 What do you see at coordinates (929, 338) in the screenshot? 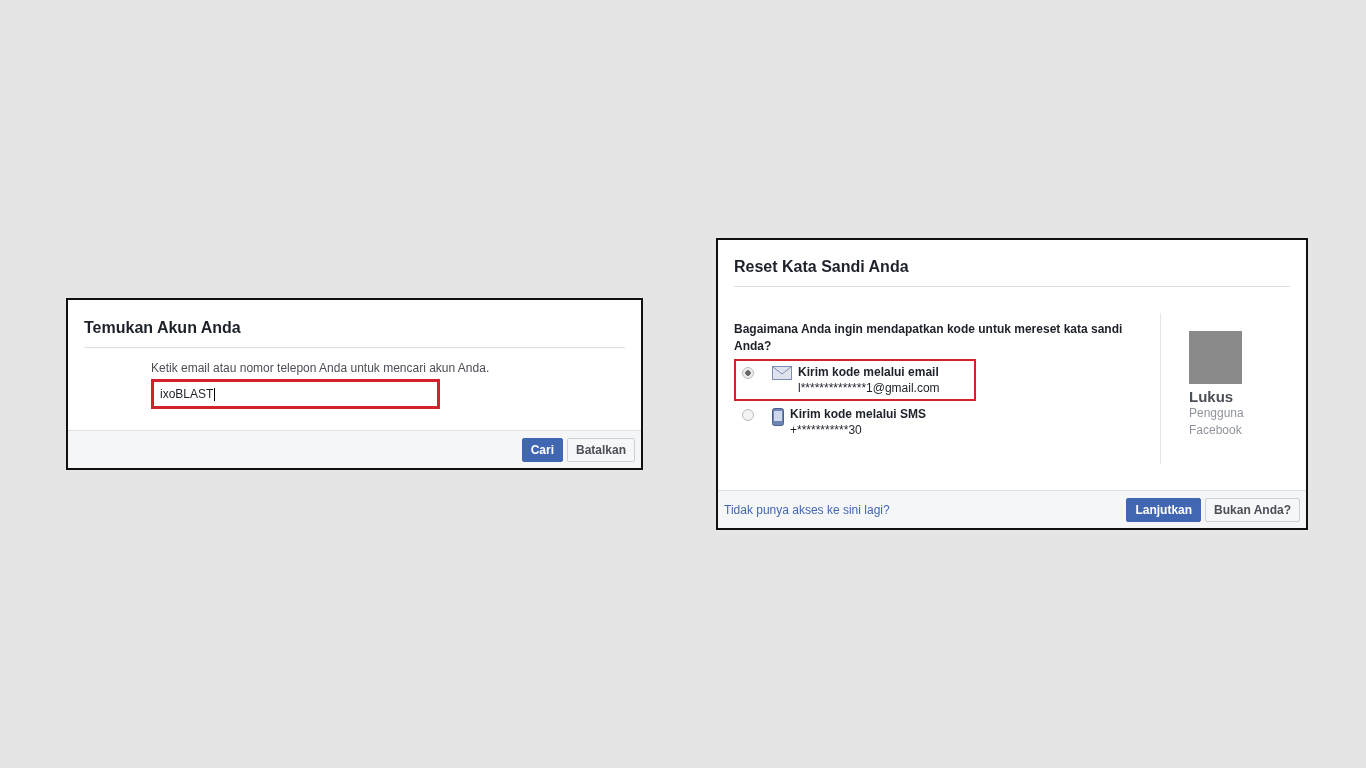
I see `question-text: Bagaimana Anda ingin mendapatkan kode untuk mereset kata sandi Anda?` at bounding box center [929, 338].